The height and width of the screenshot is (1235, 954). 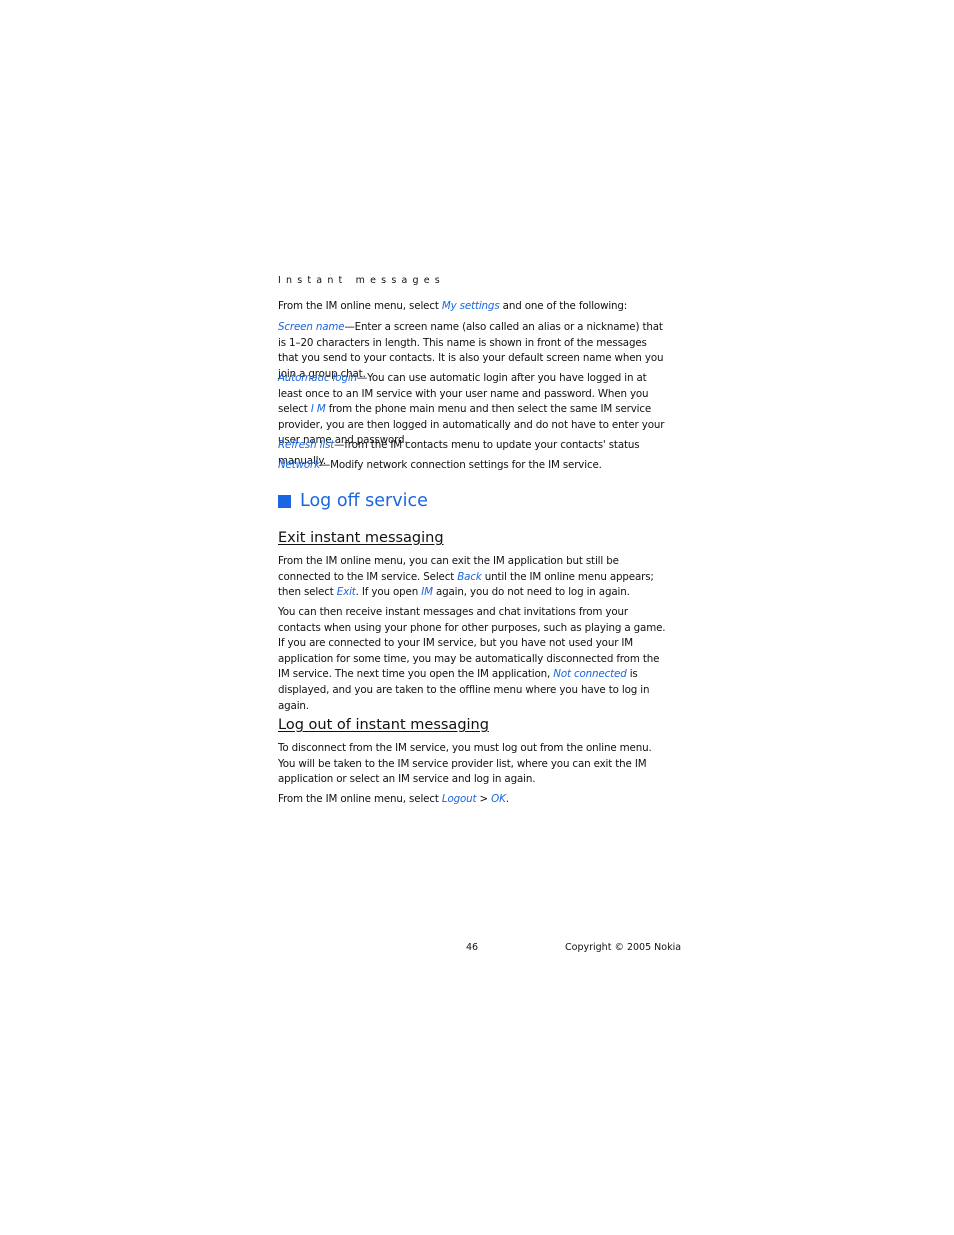 What do you see at coordinates (361, 280) in the screenshot?
I see `running-head: Instant messages` at bounding box center [361, 280].